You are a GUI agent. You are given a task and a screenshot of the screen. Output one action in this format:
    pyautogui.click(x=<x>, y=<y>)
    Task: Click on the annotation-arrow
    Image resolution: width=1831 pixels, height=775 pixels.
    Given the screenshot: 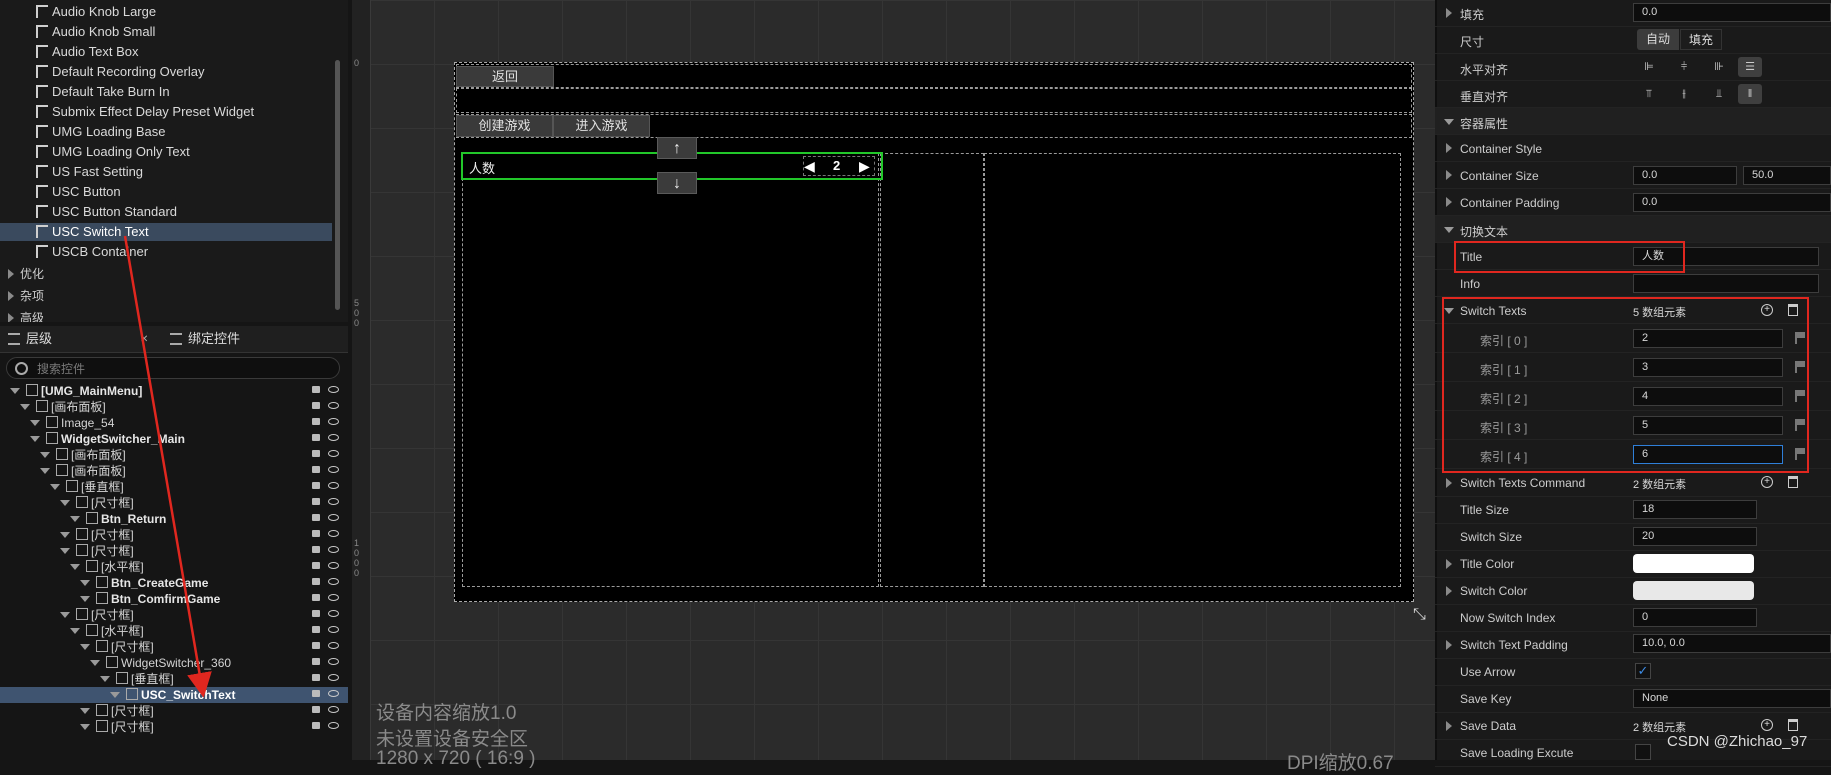 What is the action you would take?
    pyautogui.click(x=167, y=466)
    